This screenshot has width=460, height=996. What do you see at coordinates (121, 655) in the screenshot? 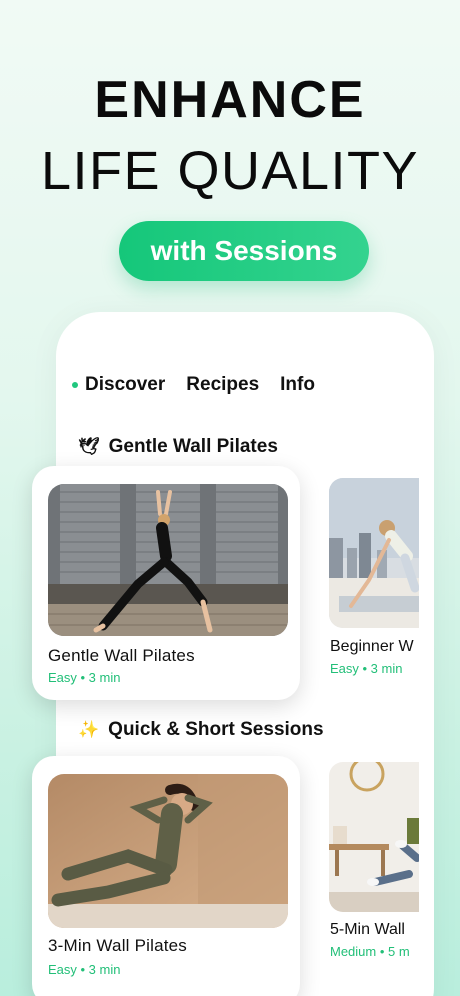
I see `session-title: Gentle Wall Pilates` at bounding box center [121, 655].